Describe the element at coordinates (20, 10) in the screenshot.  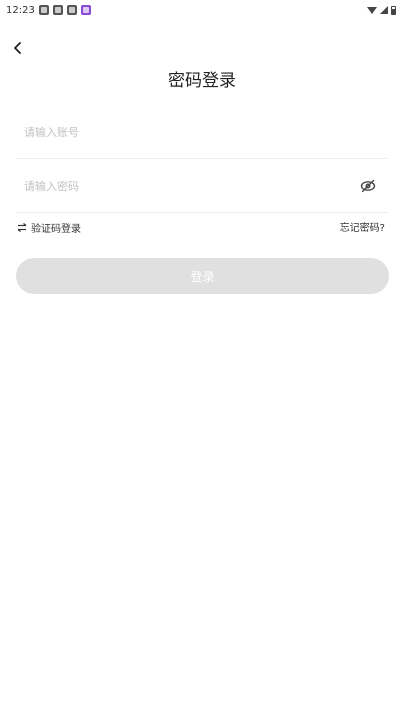
I see `status-time: 12:23` at that location.